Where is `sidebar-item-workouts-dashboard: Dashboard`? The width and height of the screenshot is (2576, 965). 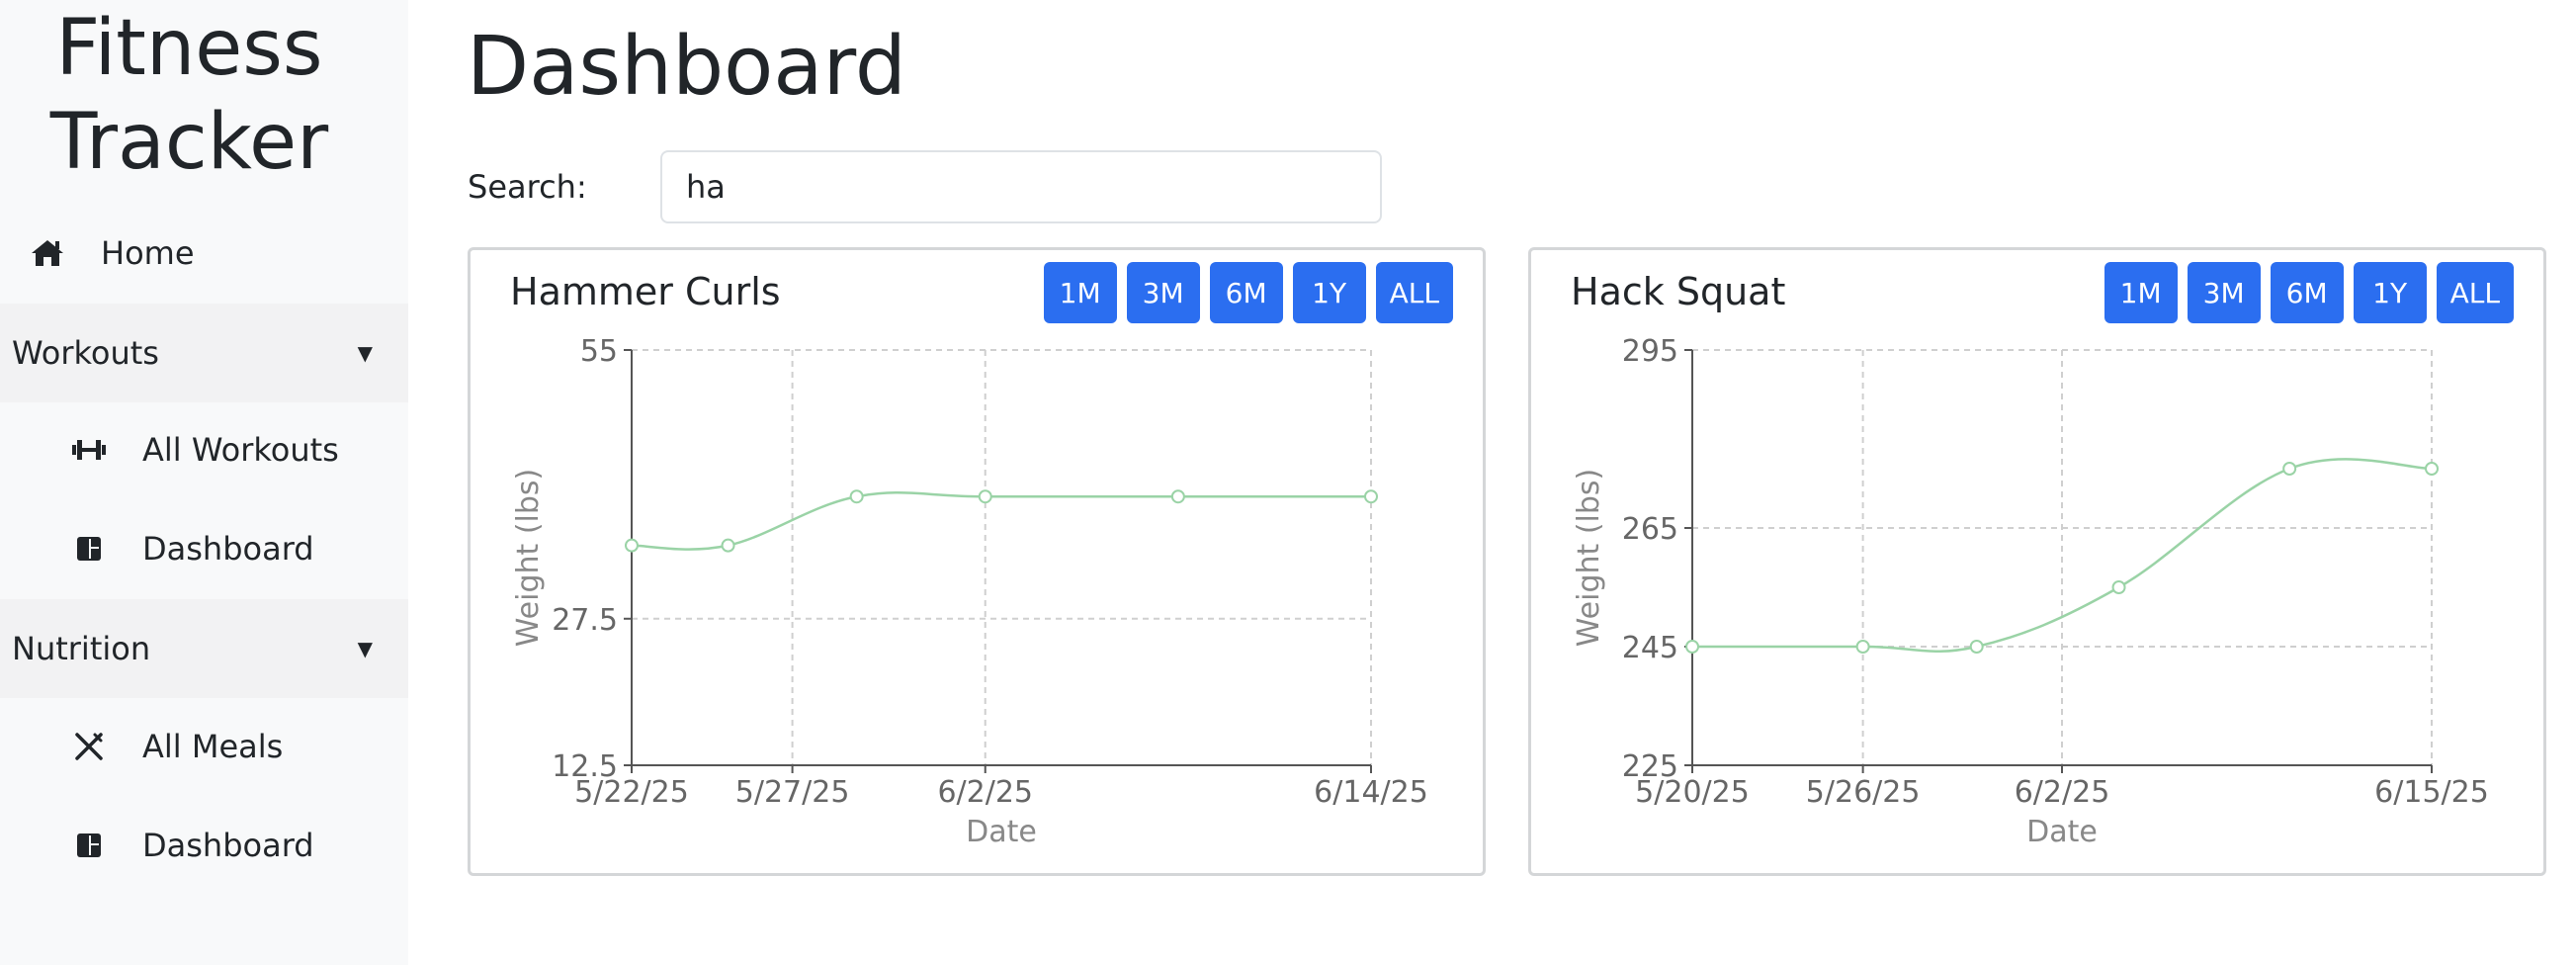
sidebar-item-workouts-dashboard: Dashboard is located at coordinates (191, 549).